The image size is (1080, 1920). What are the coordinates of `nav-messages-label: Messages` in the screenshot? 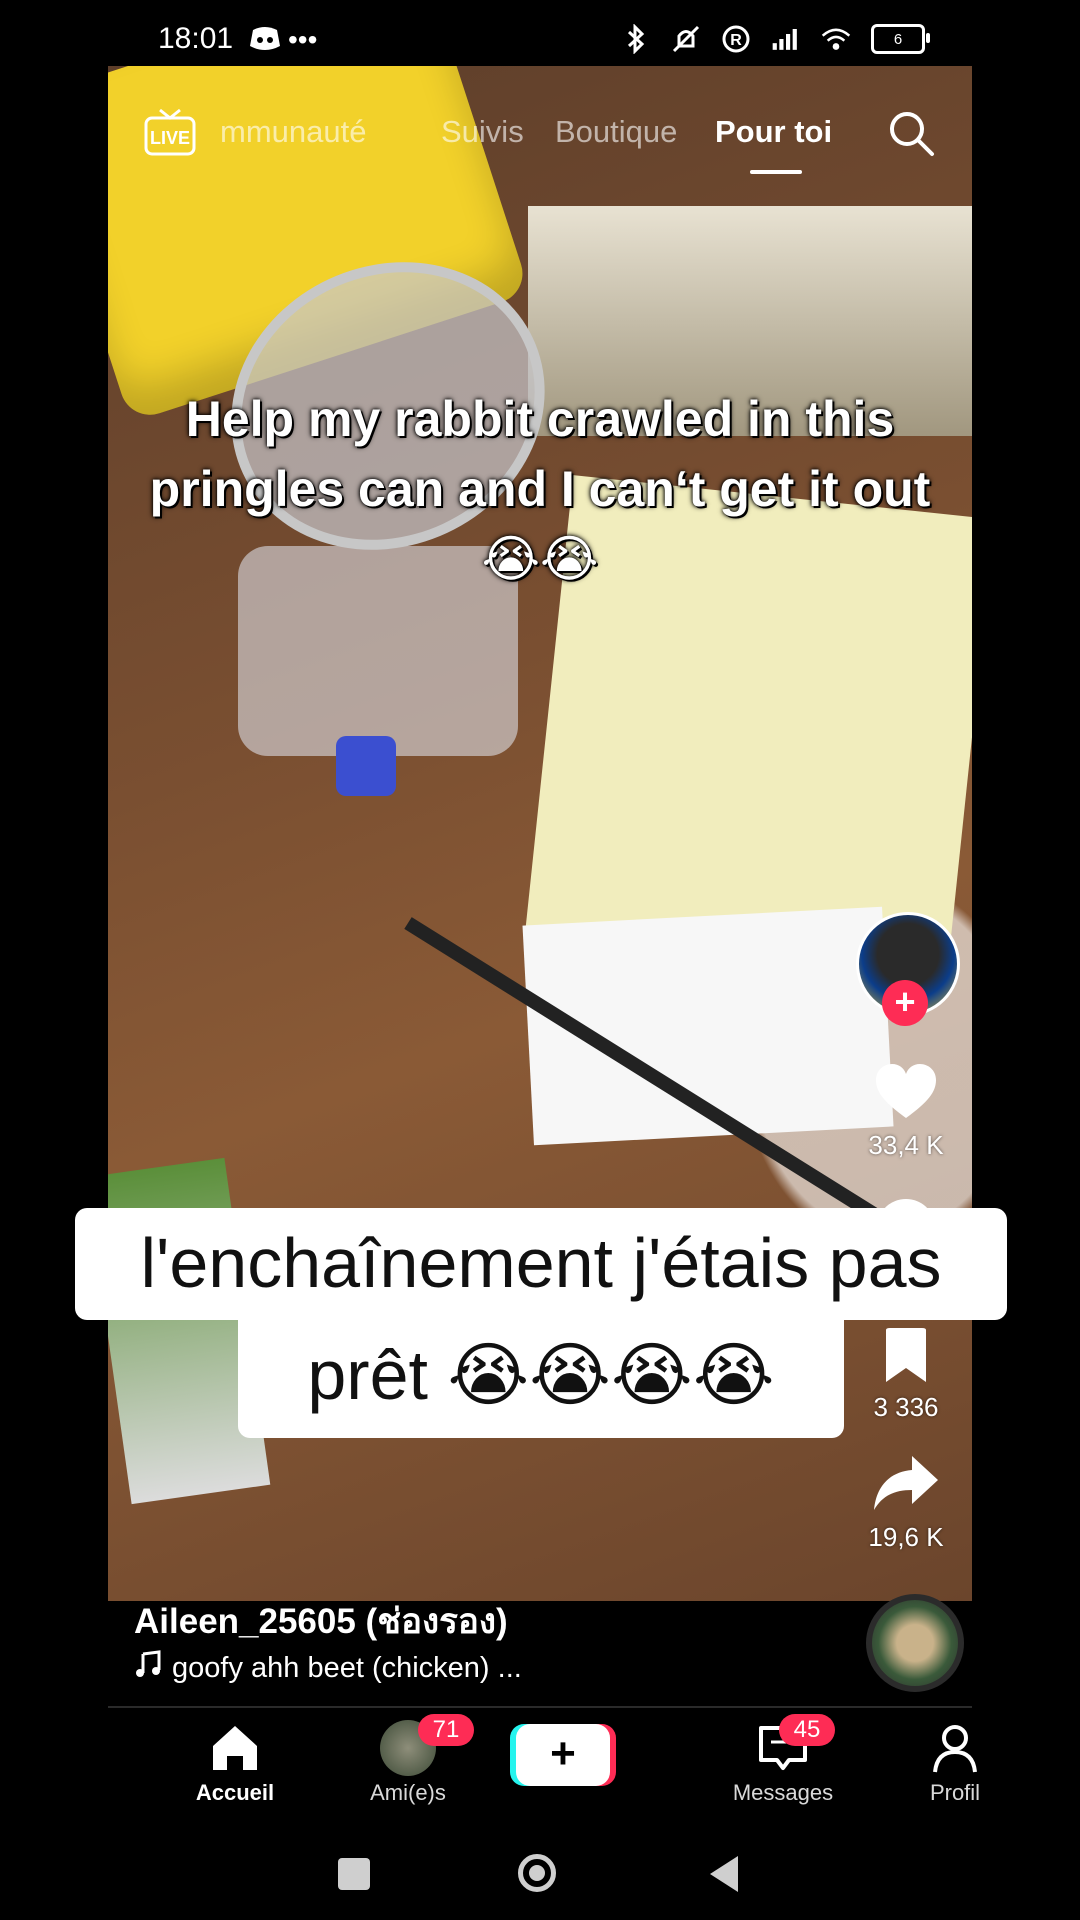 It's located at (783, 1792).